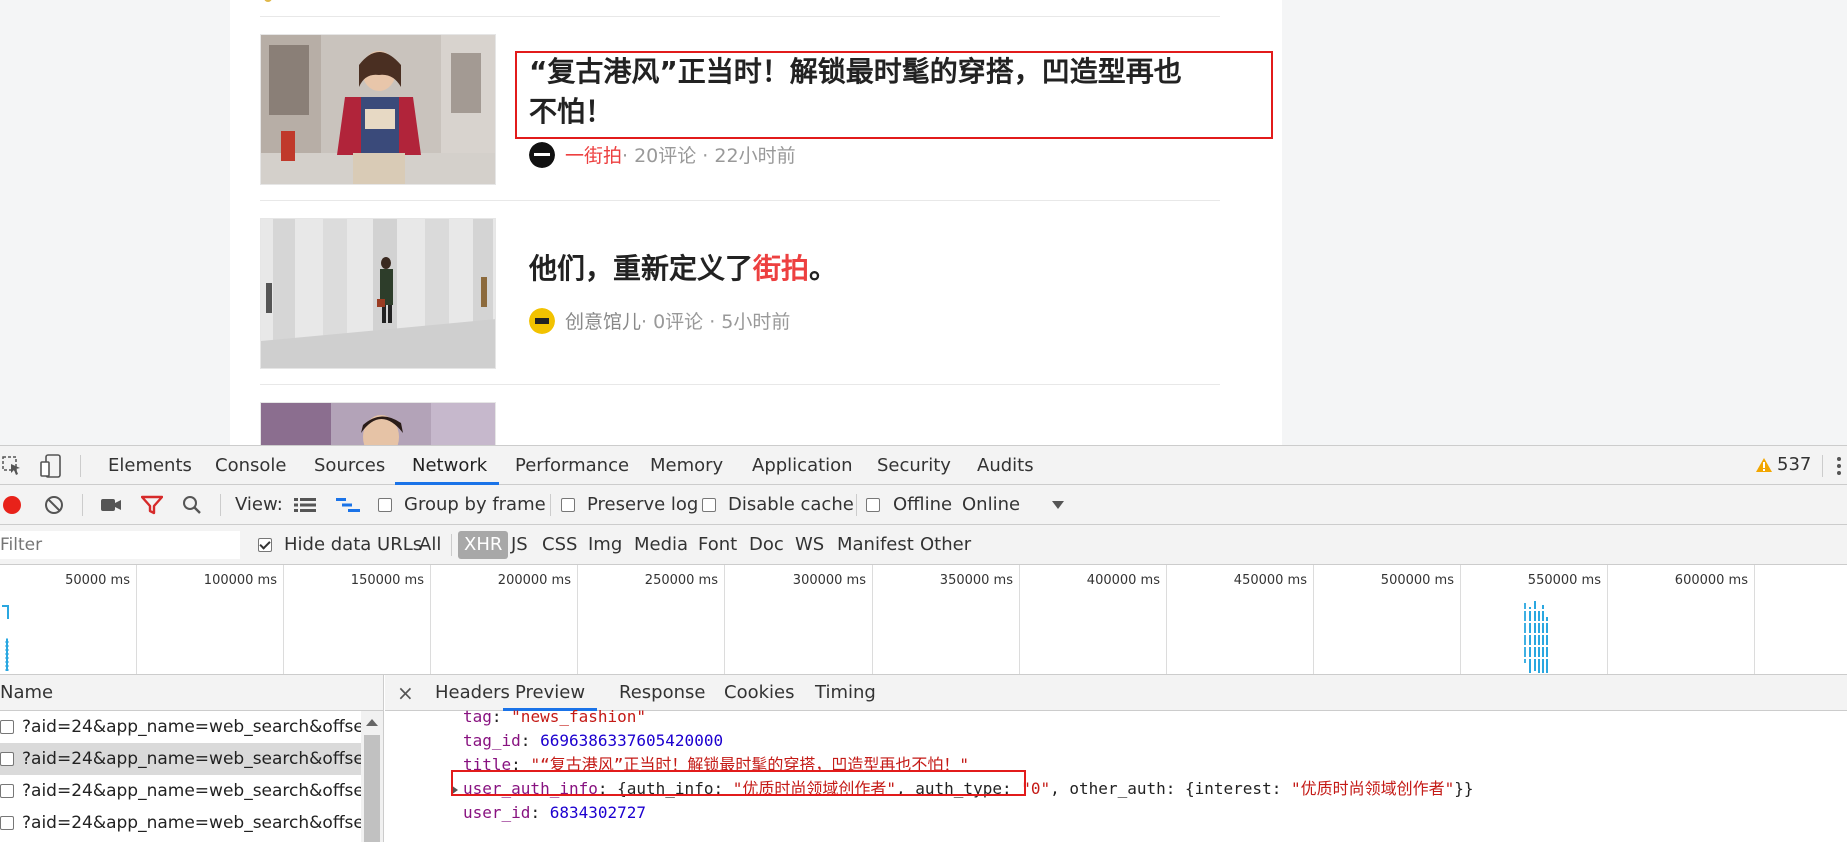  What do you see at coordinates (519, 544) in the screenshot?
I see `filter-type-js: JS` at bounding box center [519, 544].